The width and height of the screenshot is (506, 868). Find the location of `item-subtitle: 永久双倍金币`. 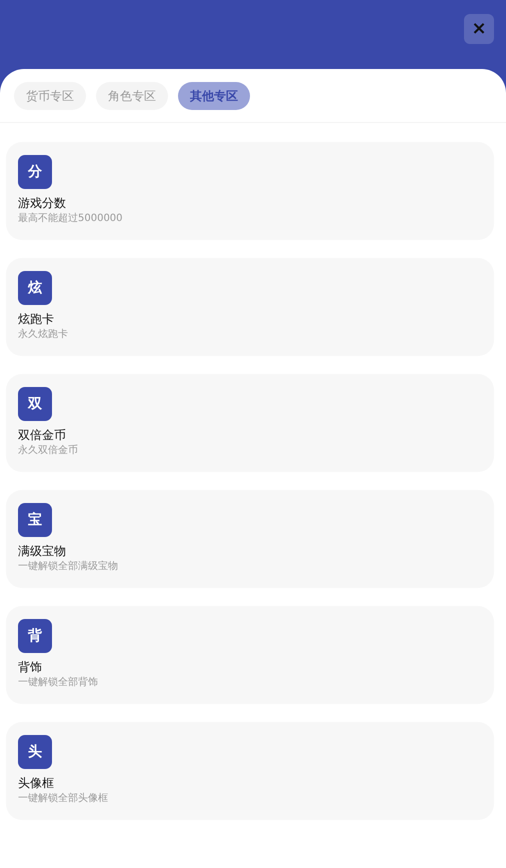

item-subtitle: 永久双倍金币 is located at coordinates (48, 451).